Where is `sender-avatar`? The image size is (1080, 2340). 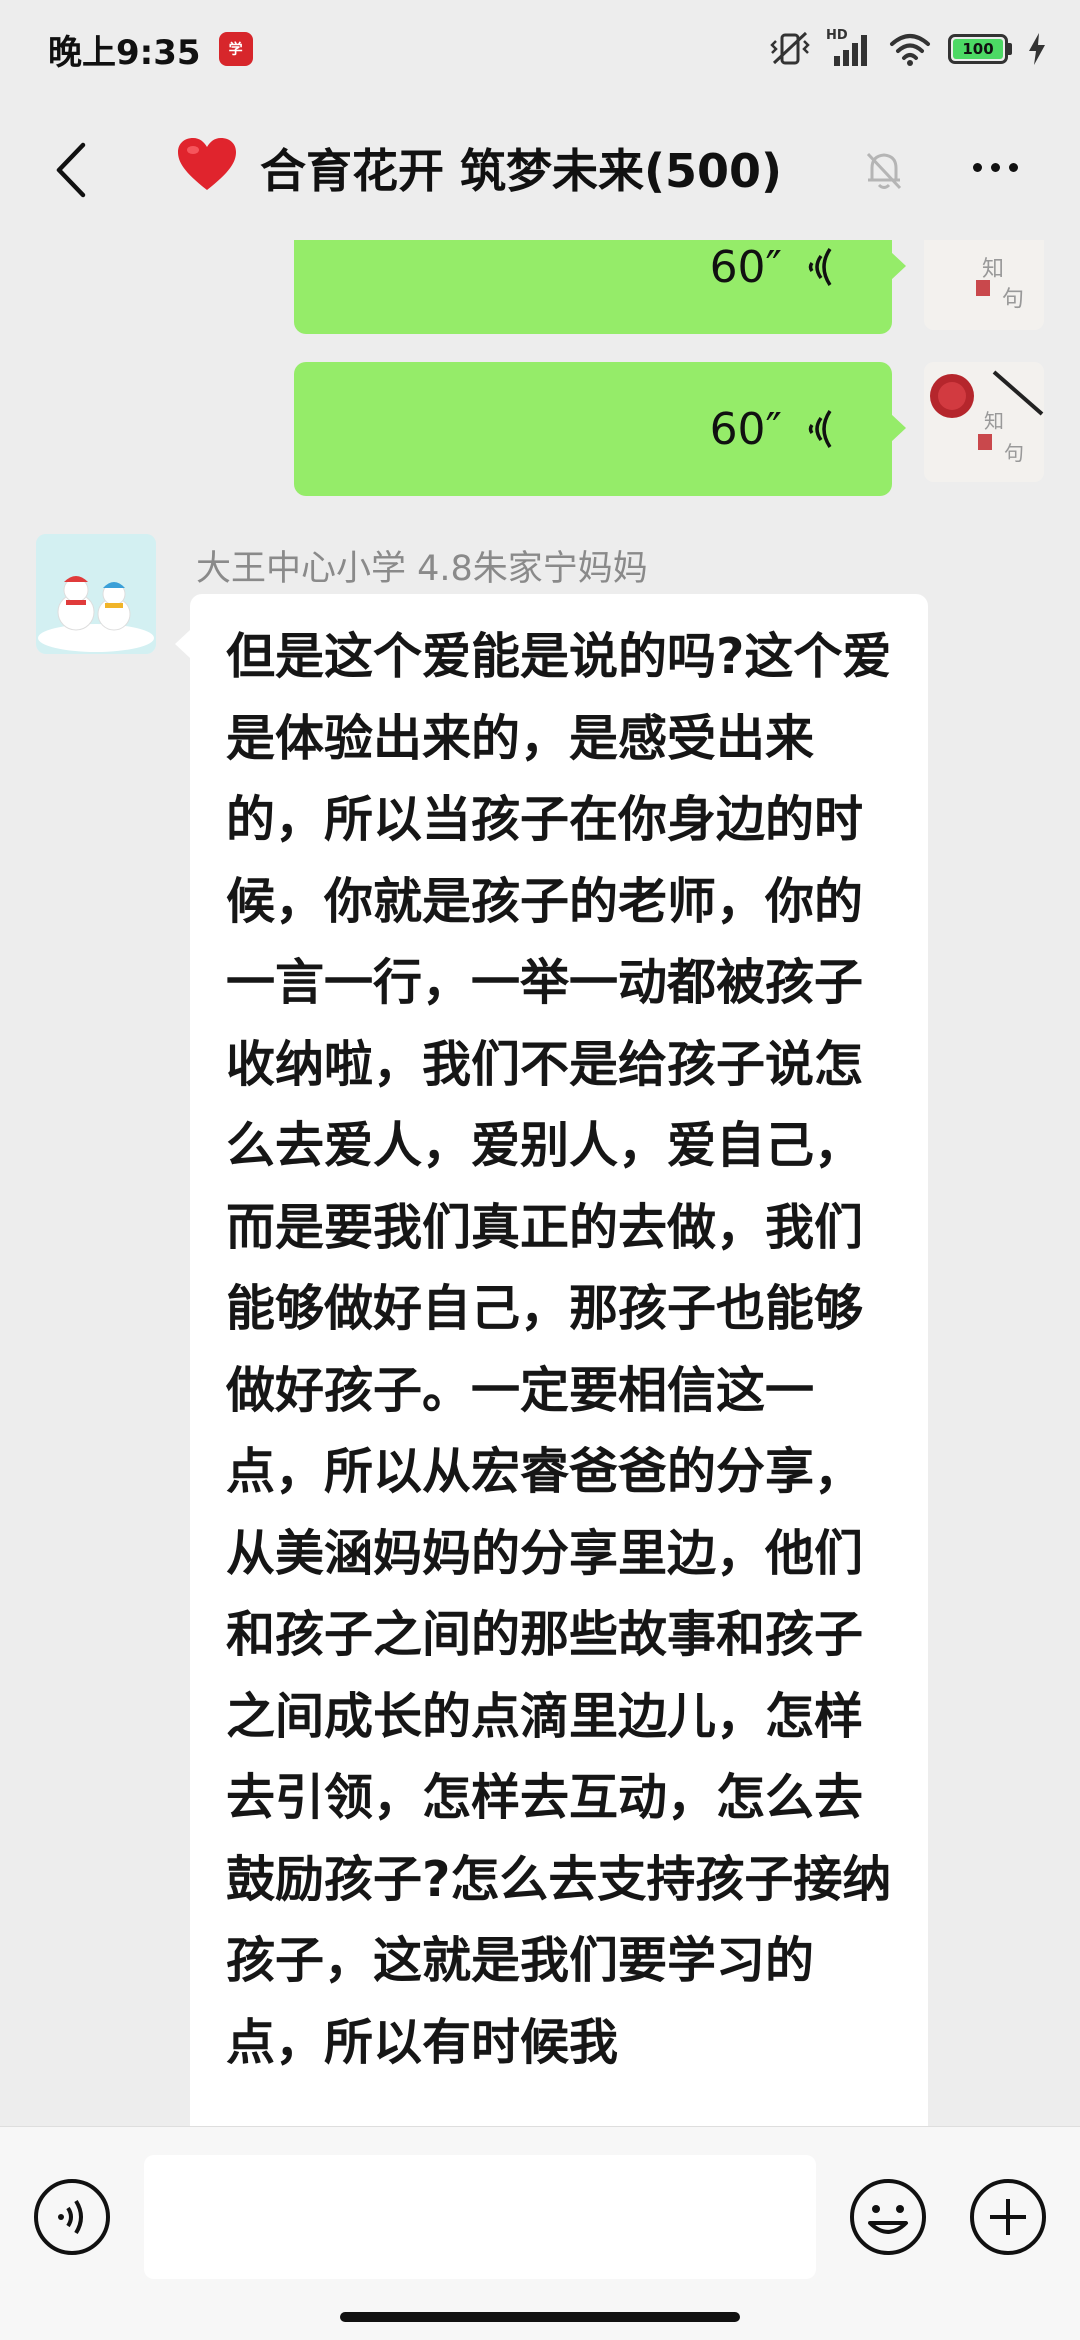 sender-avatar is located at coordinates (96, 594).